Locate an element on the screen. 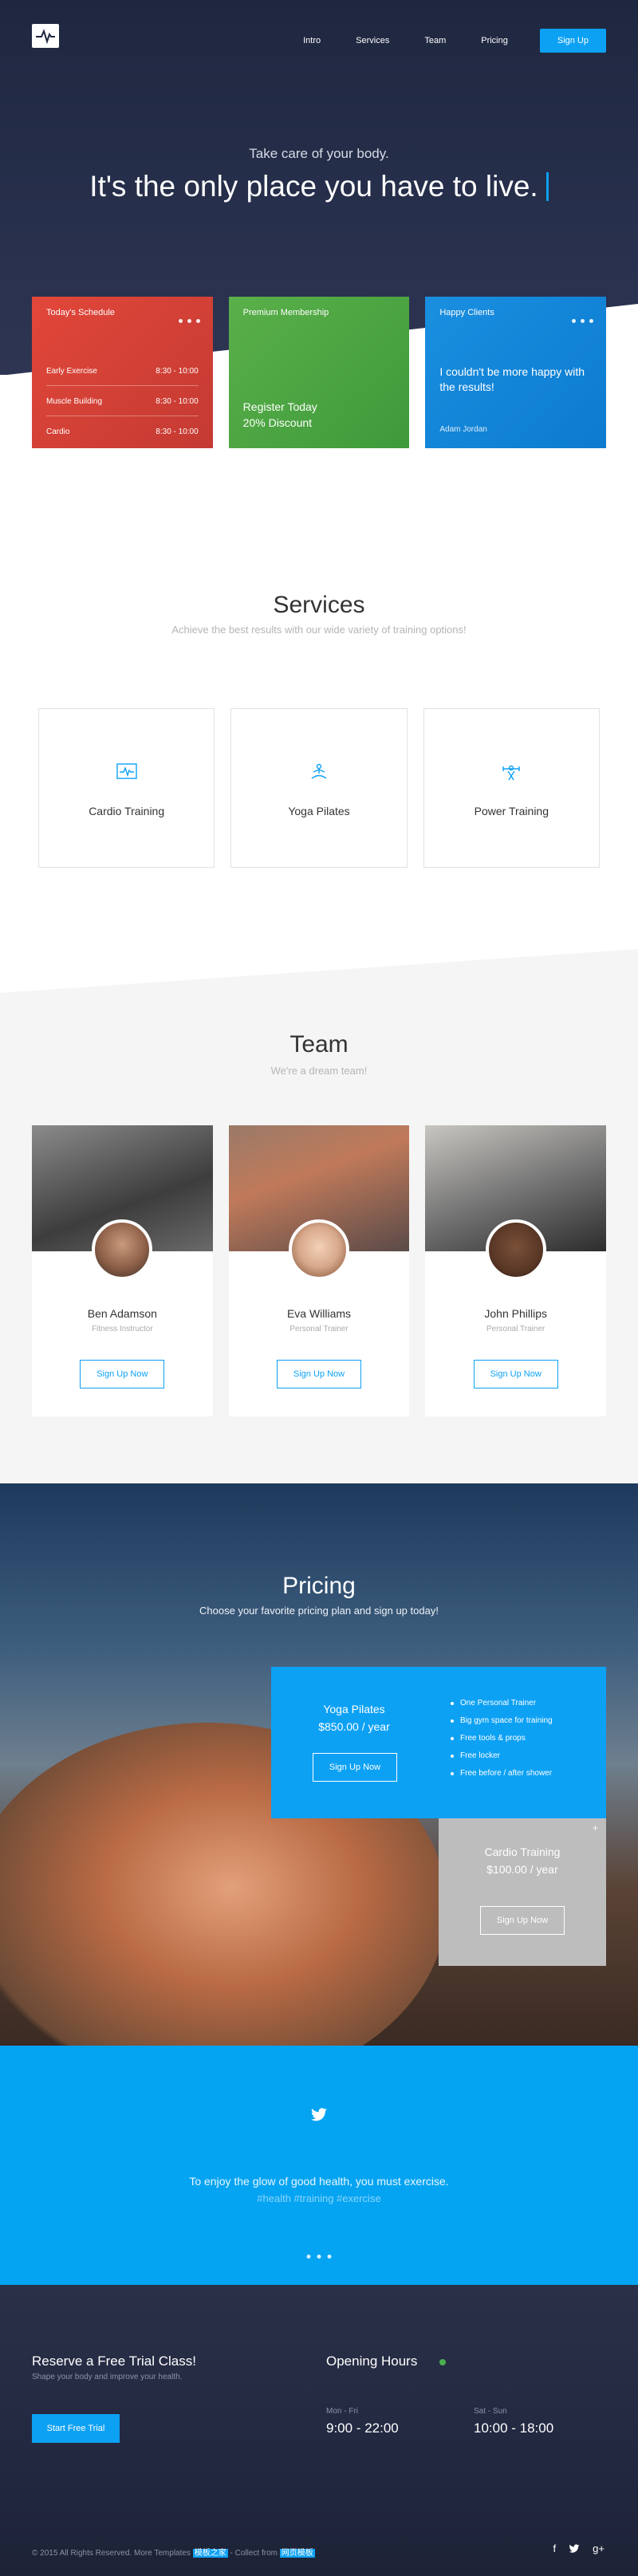  membership-card-title: Premium Membership is located at coordinates (285, 312).